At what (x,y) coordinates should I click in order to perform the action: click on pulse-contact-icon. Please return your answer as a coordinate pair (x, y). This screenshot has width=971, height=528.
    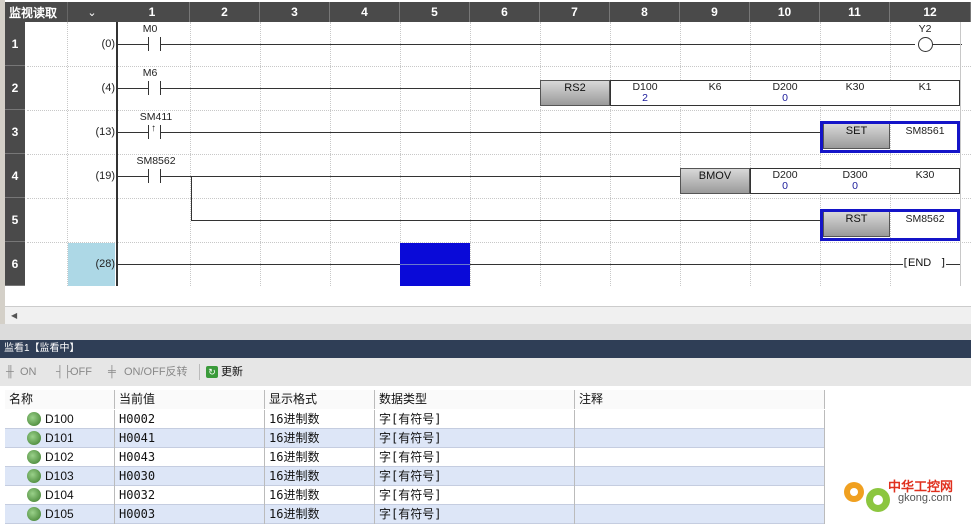
    Looking at the image, I should click on (148, 132).